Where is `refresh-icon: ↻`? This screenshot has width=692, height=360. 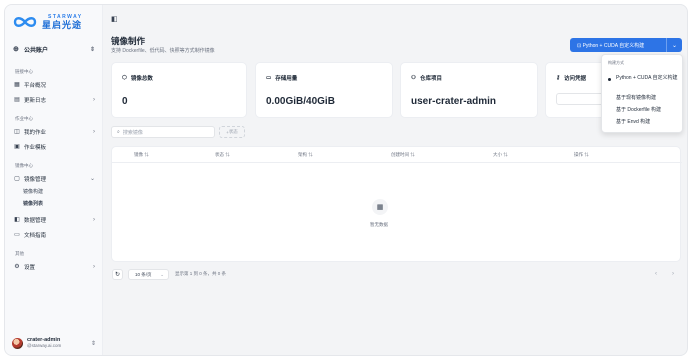 refresh-icon: ↻ is located at coordinates (117, 275).